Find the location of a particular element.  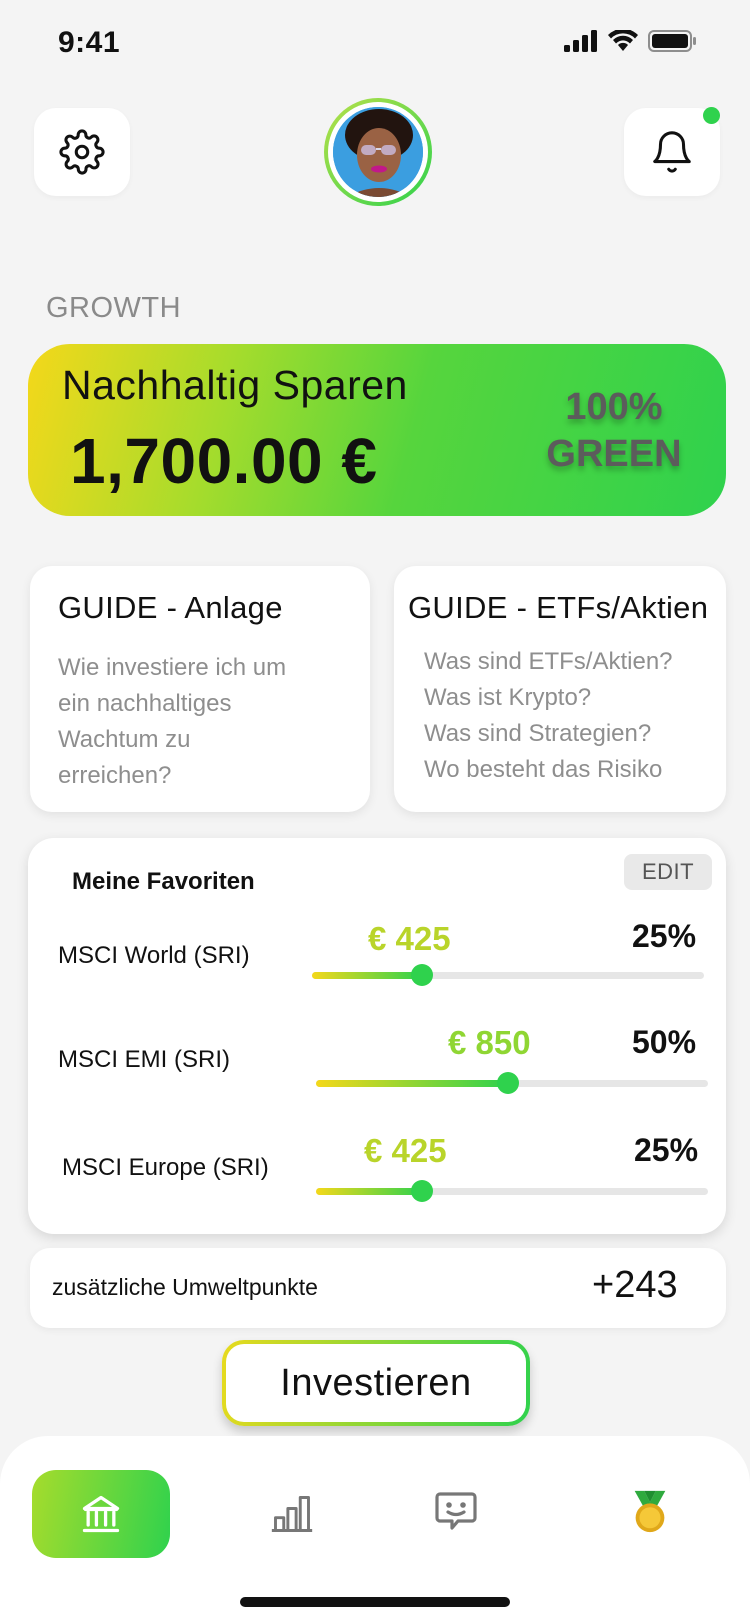

guide-line: Wie investiere ich um is located at coordinates (172, 667).